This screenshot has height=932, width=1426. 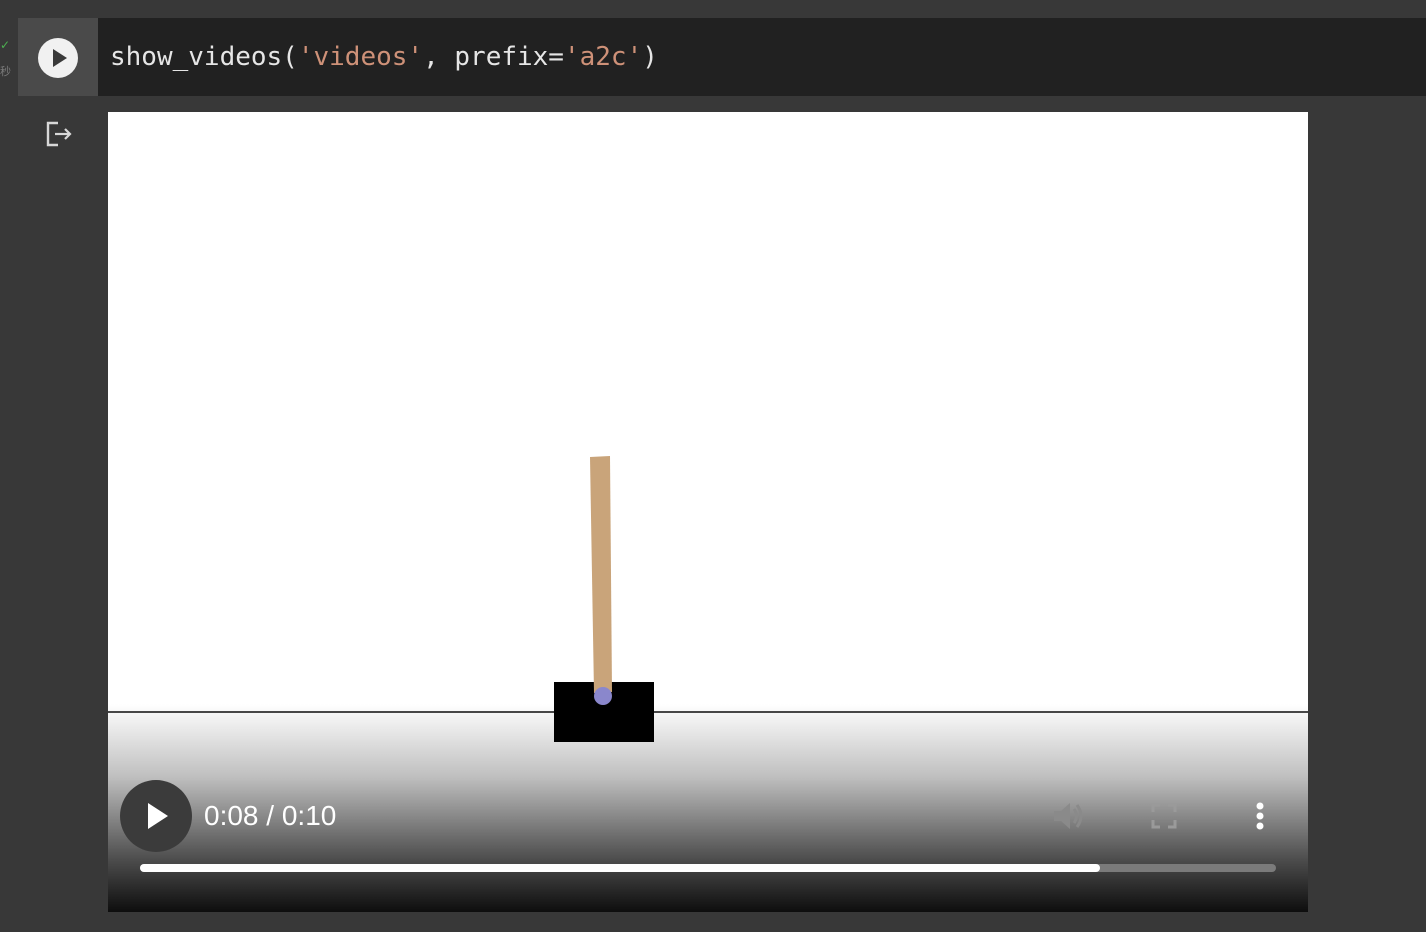 I want to click on code-string-token: 'videos', so click(x=360, y=57).